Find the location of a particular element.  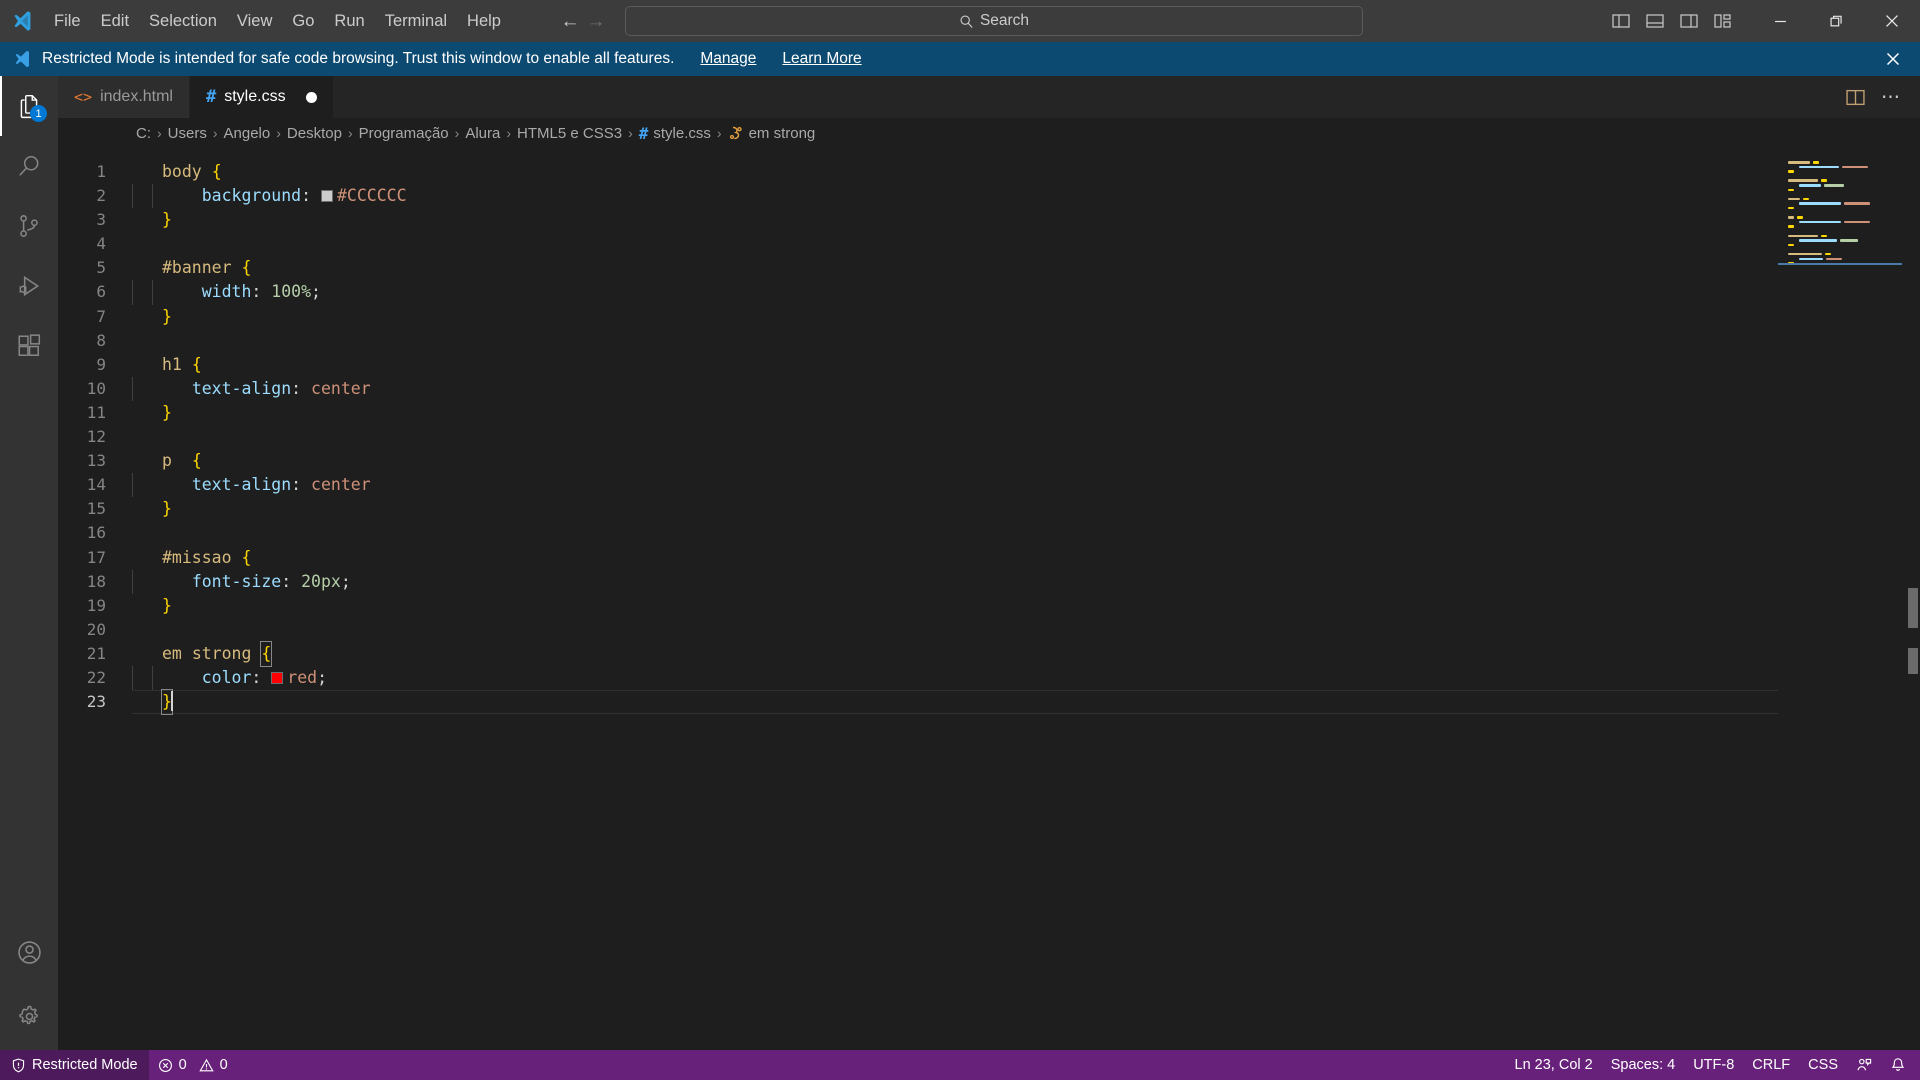

status-restricted-mode: Restricted Mode is located at coordinates (74, 1065).